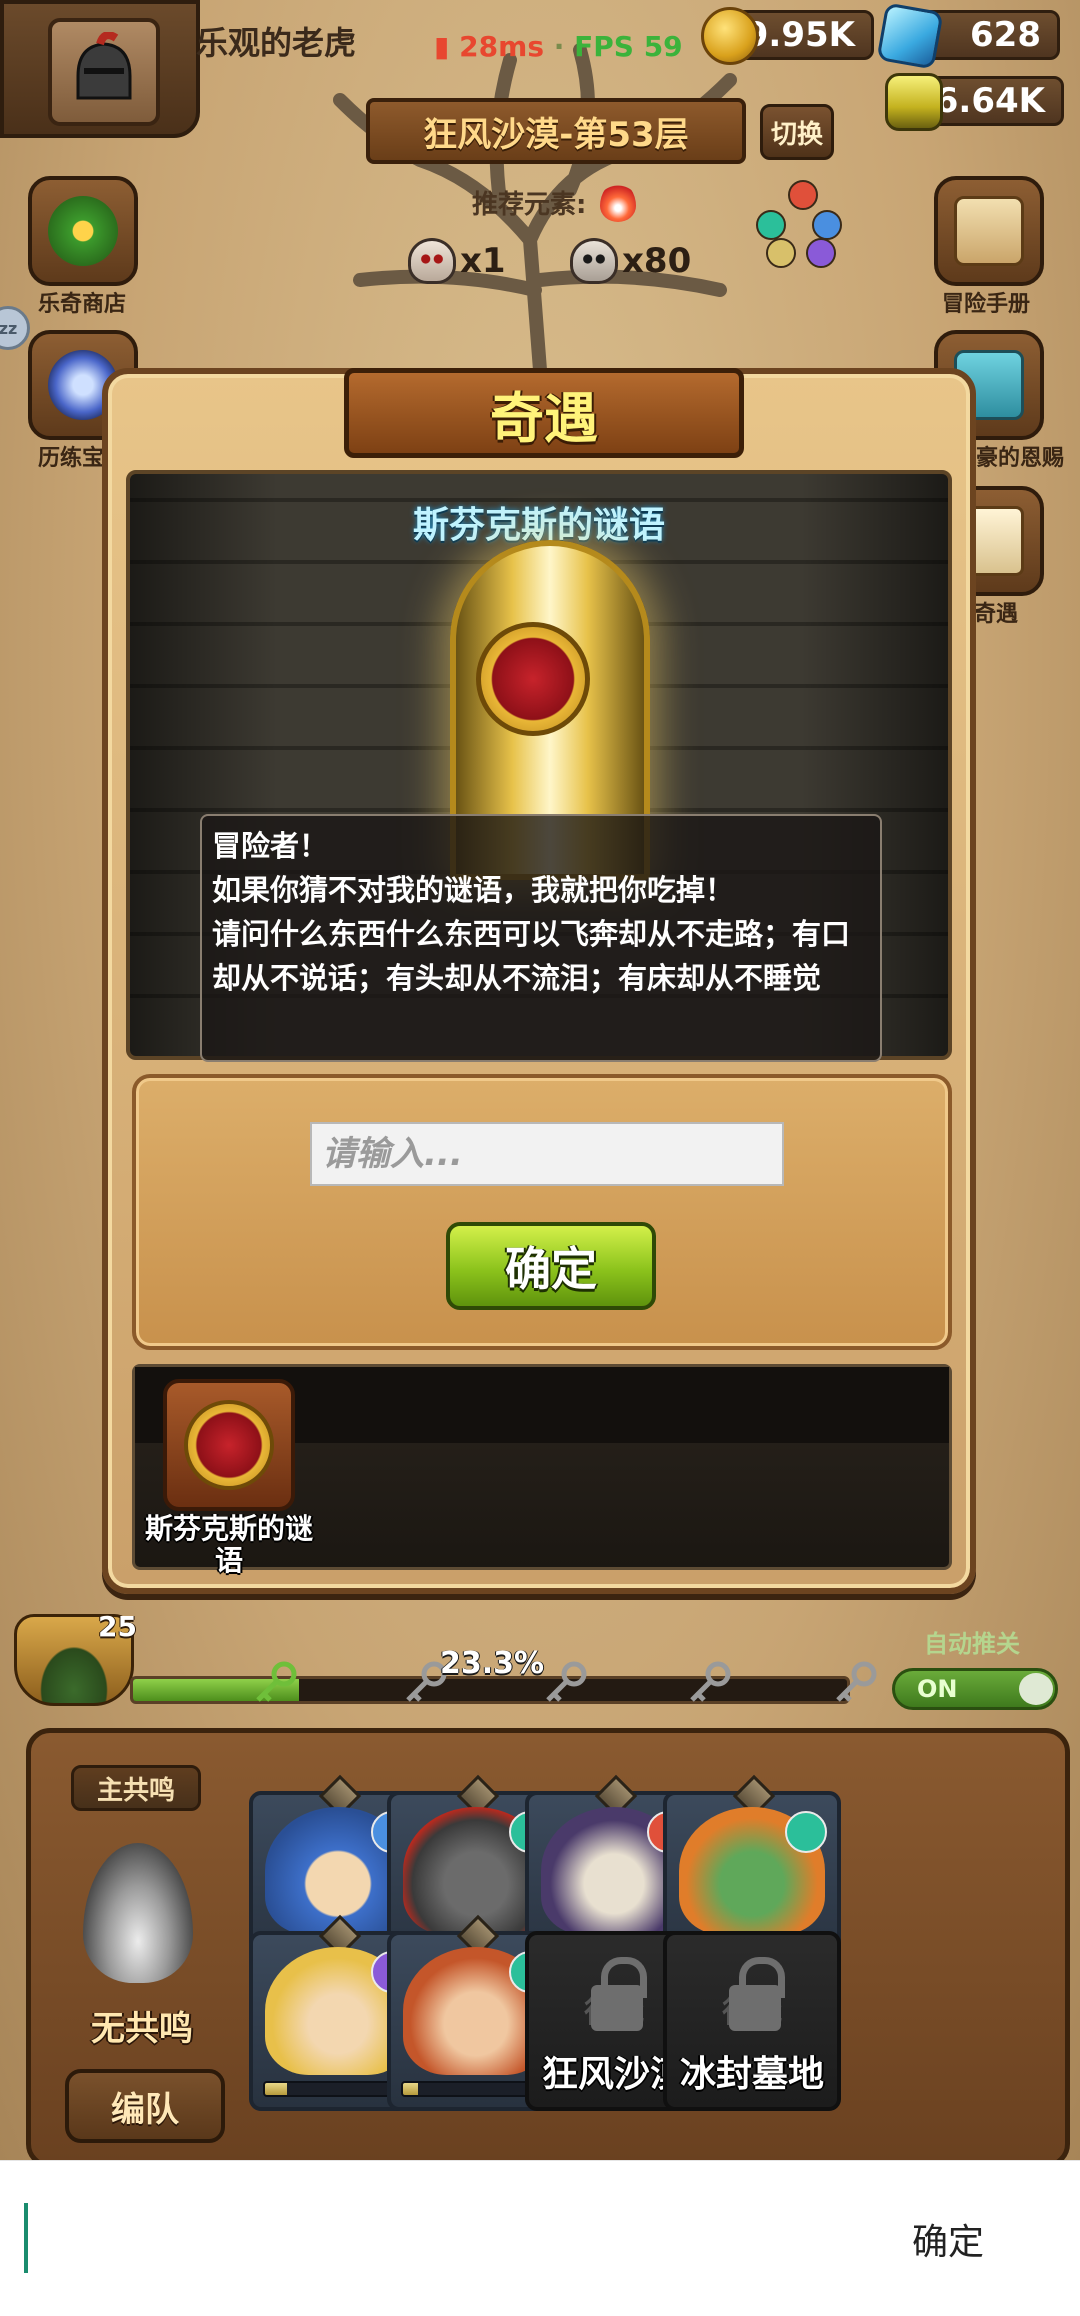 The image size is (1080, 2316). Describe the element at coordinates (618, 202) in the screenshot. I see `fire-element-icon` at that location.